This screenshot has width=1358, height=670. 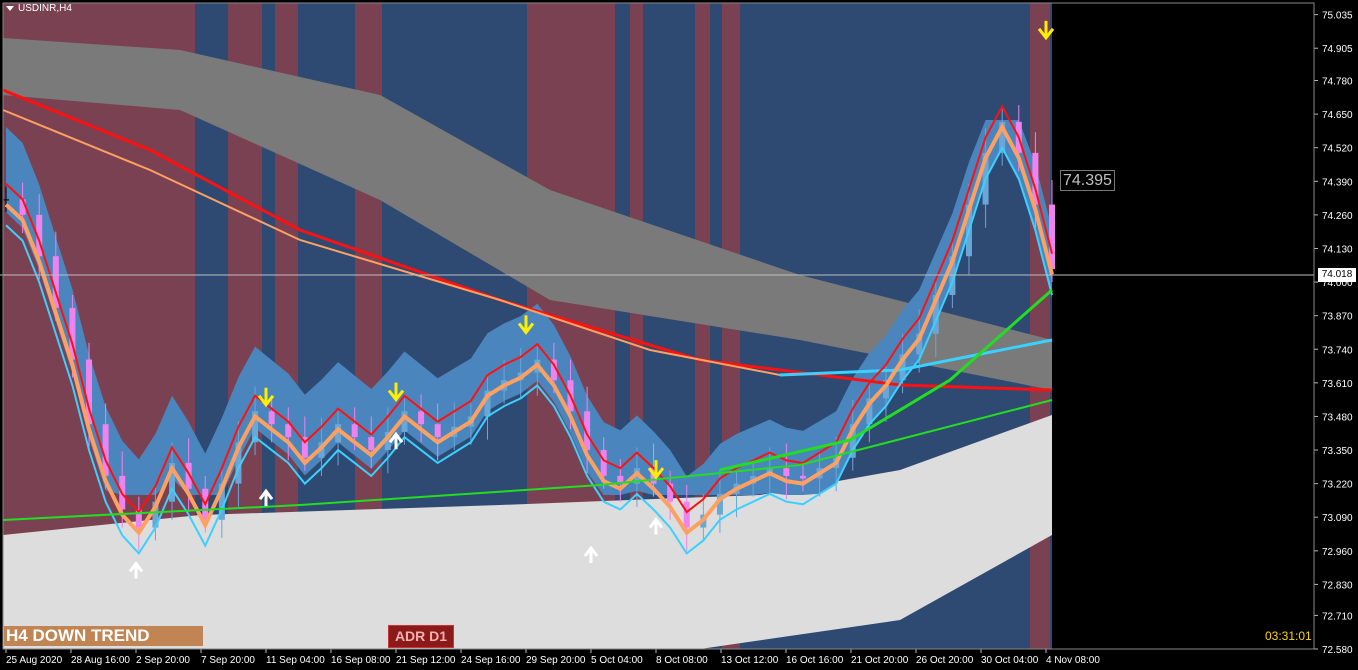 What do you see at coordinates (426, 660) in the screenshot?
I see `x-tick-label: 21 Sep 12:00` at bounding box center [426, 660].